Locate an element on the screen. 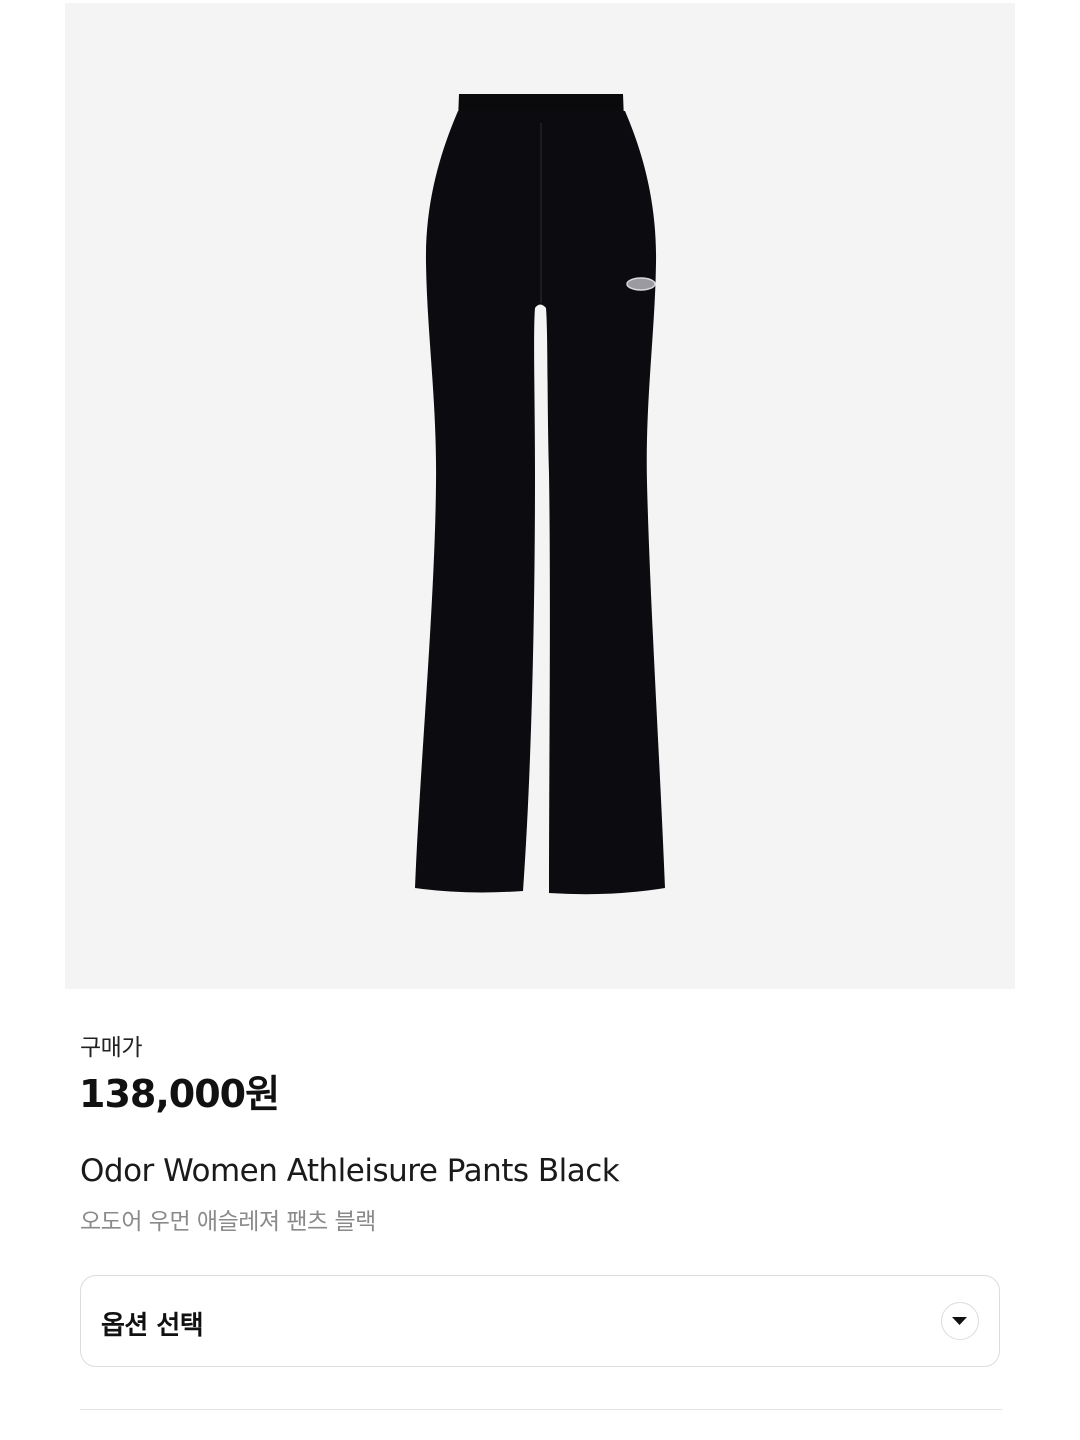 Image resolution: width=1080 pixels, height=1440 pixels. option-select-label: 옵션 선택 is located at coordinates (152, 1326).